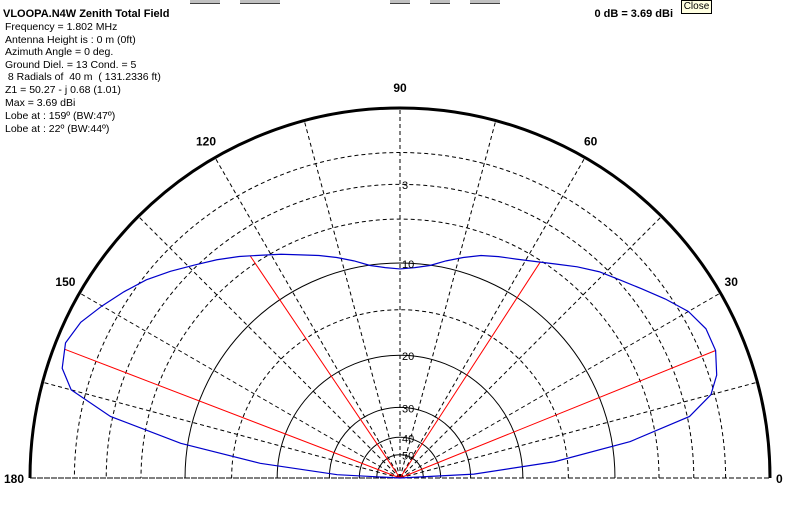 This screenshot has height=509, width=794. I want to click on plot-title: VLOOPA.N4W Zenith Total Field, so click(86, 14).